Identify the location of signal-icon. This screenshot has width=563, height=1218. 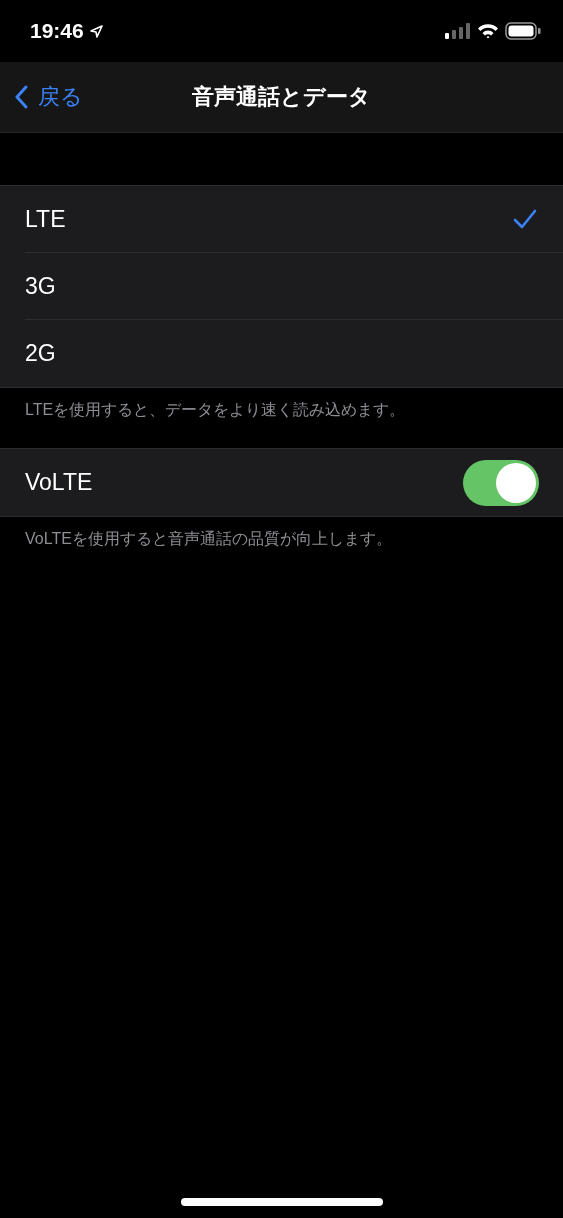
(458, 31).